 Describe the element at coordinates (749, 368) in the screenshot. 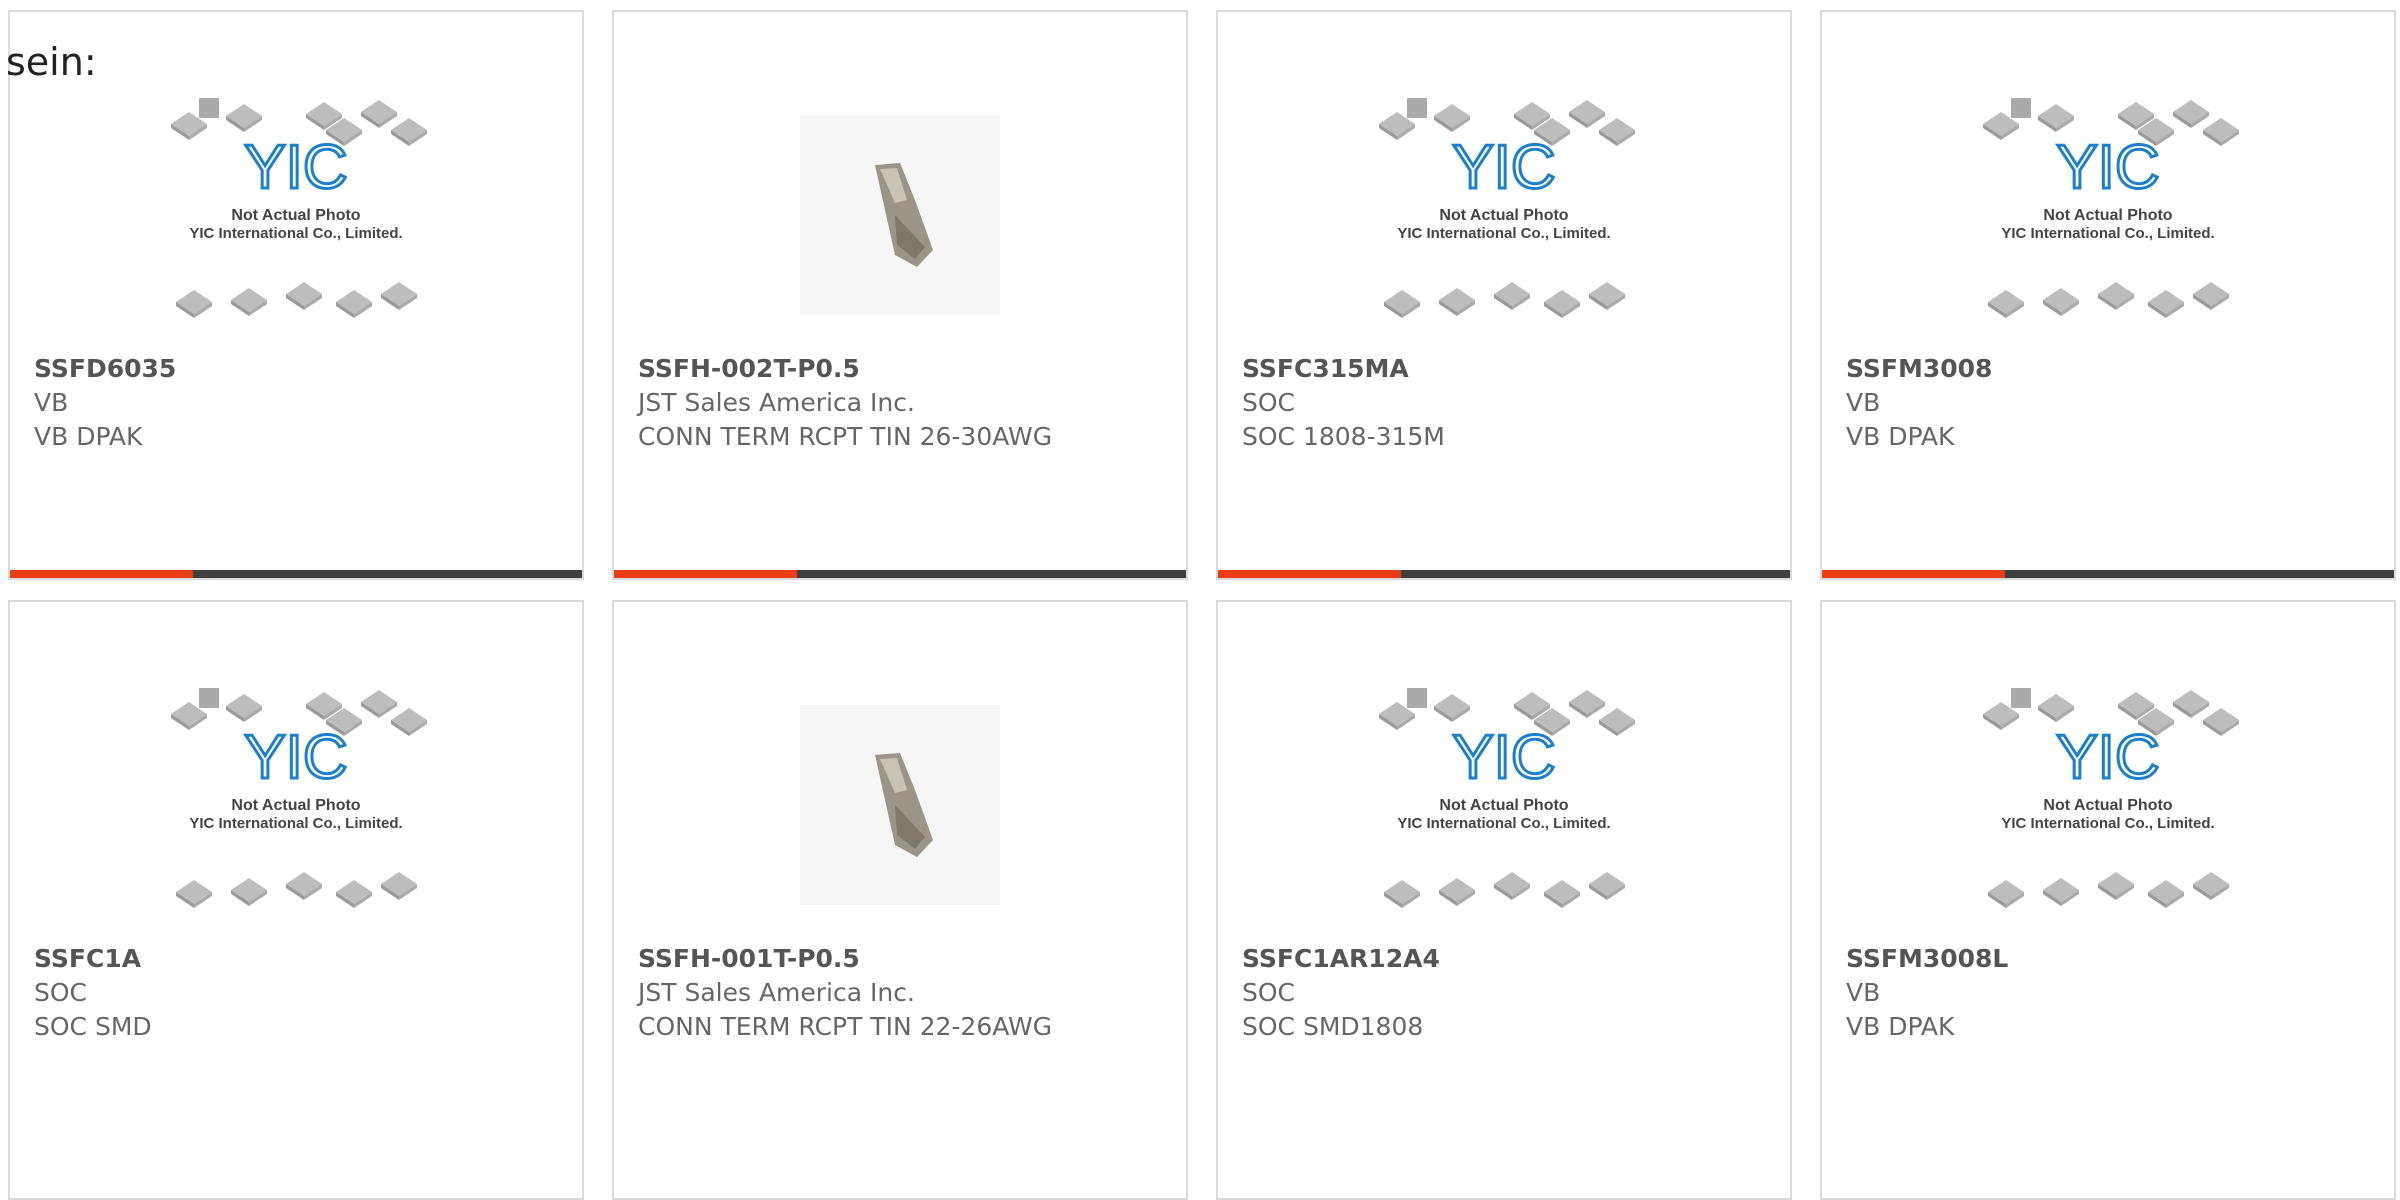

I see `part-number: SSFH-002T-P0.5` at that location.